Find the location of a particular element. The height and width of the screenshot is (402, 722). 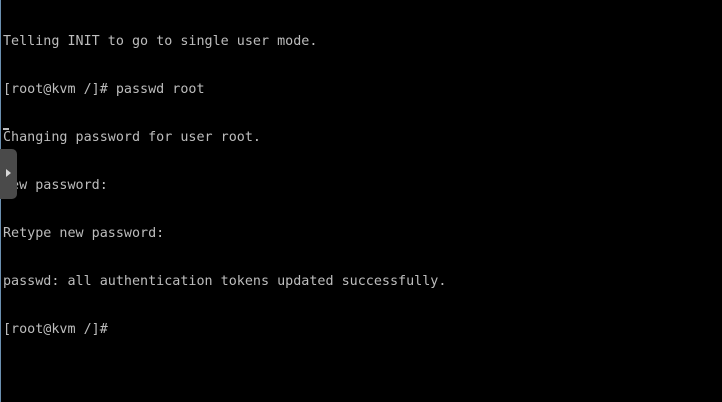

terminal-prompt: [root@kvm /]# is located at coordinates (55, 329).